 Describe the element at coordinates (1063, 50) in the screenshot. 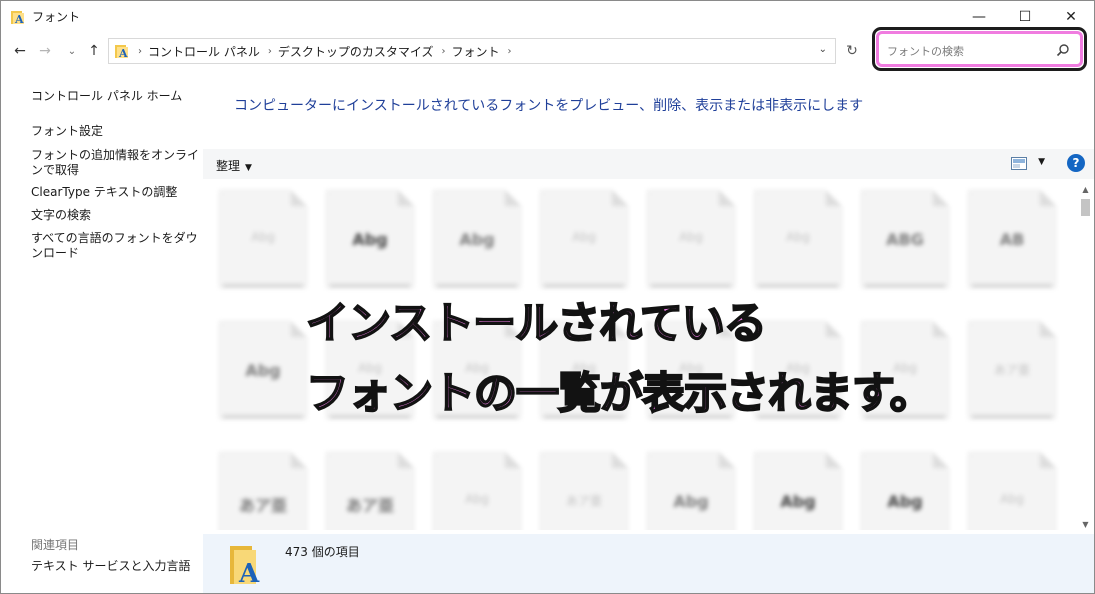

I see `search-icon` at that location.